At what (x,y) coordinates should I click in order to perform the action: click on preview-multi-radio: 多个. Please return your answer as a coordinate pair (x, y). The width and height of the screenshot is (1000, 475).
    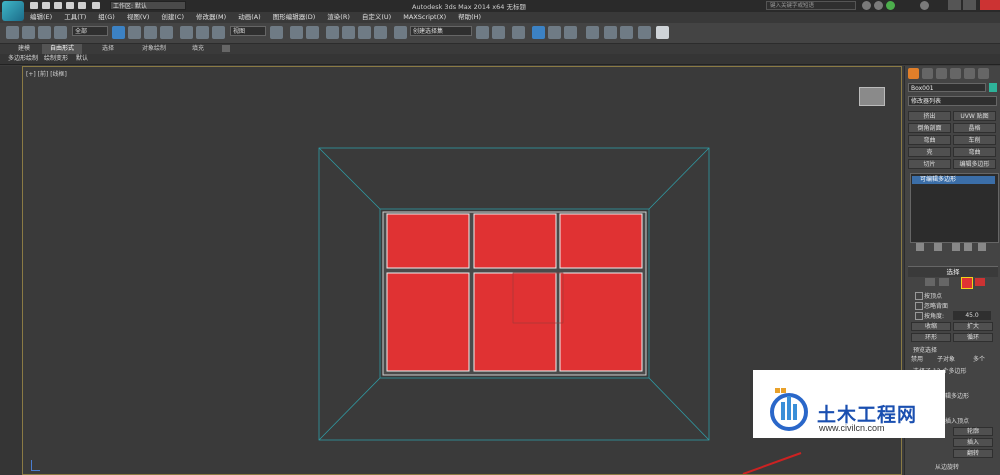
    Looking at the image, I should click on (979, 358).